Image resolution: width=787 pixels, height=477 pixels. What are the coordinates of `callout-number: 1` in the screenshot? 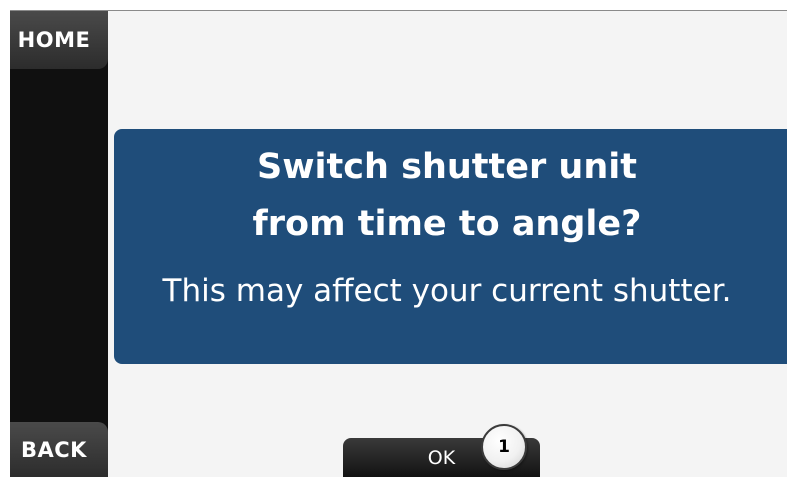 It's located at (504, 447).